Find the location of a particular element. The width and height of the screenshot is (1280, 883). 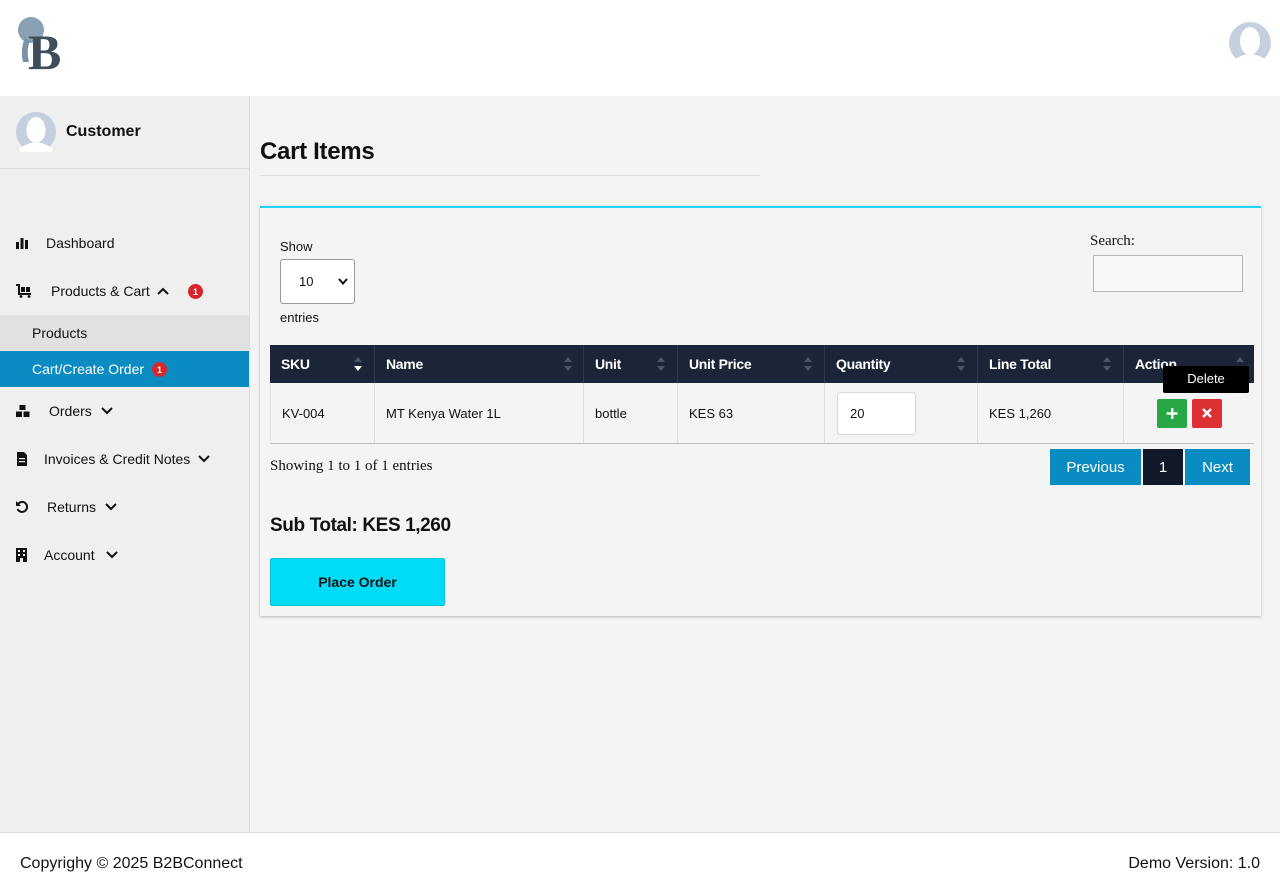

sidebar-item-products-cart: Products & Cart 1 is located at coordinates (124, 291).